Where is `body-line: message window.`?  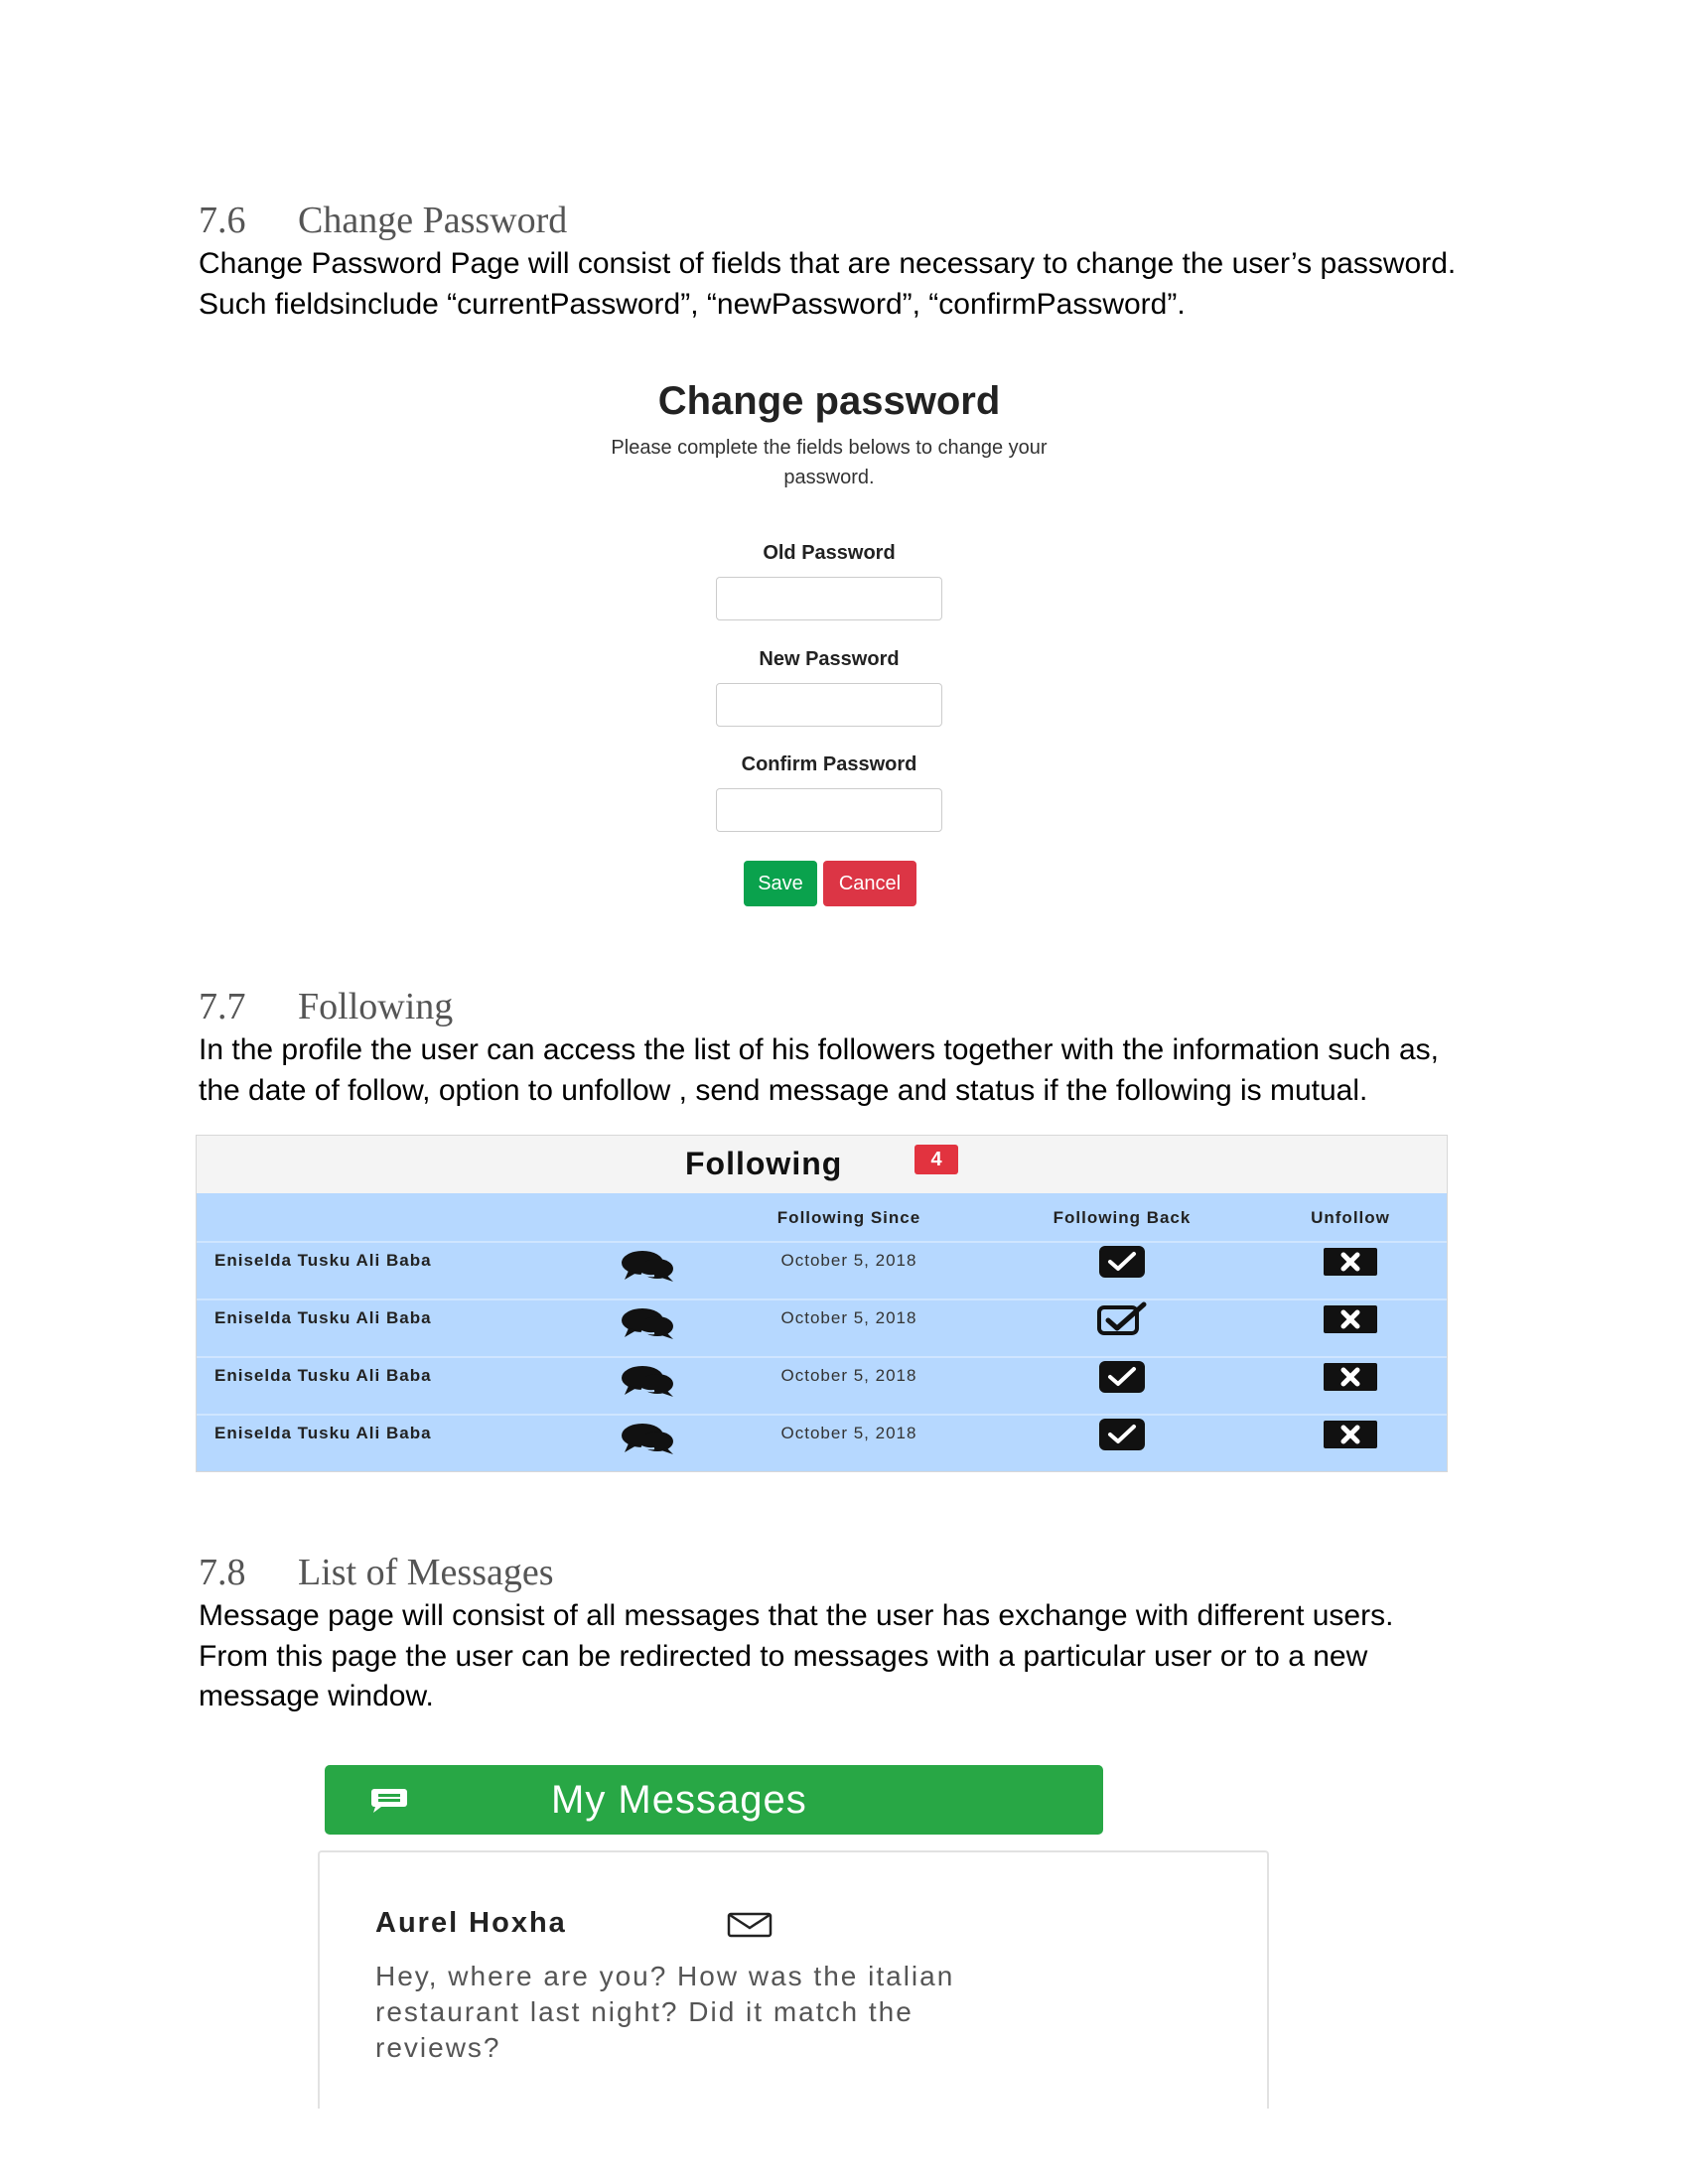 body-line: message window. is located at coordinates (316, 1696).